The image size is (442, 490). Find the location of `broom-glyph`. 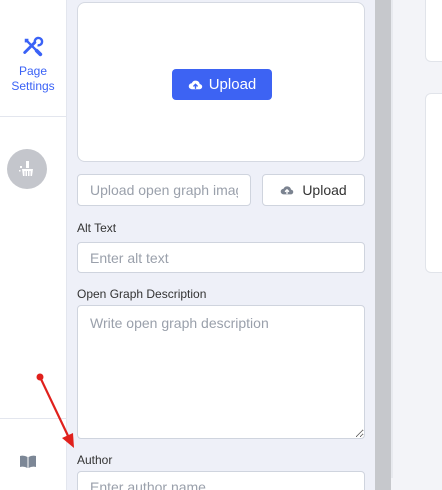

broom-glyph is located at coordinates (26, 168).